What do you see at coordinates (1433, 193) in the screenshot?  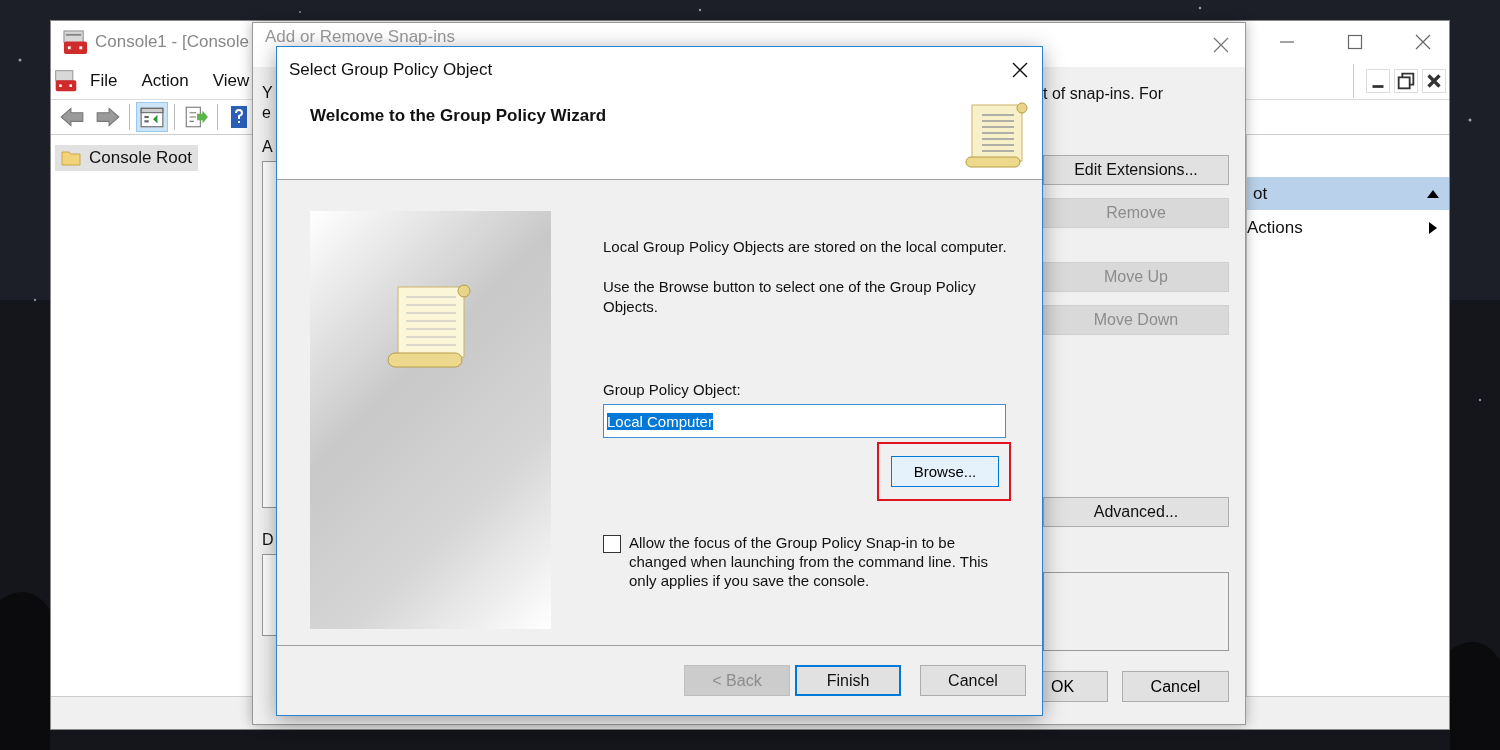 I see `collapse-arrow-icon` at bounding box center [1433, 193].